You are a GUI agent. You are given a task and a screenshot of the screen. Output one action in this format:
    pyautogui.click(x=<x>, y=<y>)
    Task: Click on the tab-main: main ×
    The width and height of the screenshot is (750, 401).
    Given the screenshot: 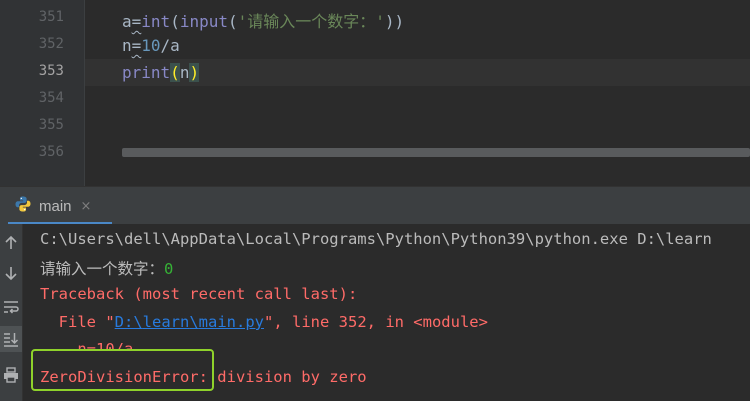 What is the action you would take?
    pyautogui.click(x=52, y=206)
    